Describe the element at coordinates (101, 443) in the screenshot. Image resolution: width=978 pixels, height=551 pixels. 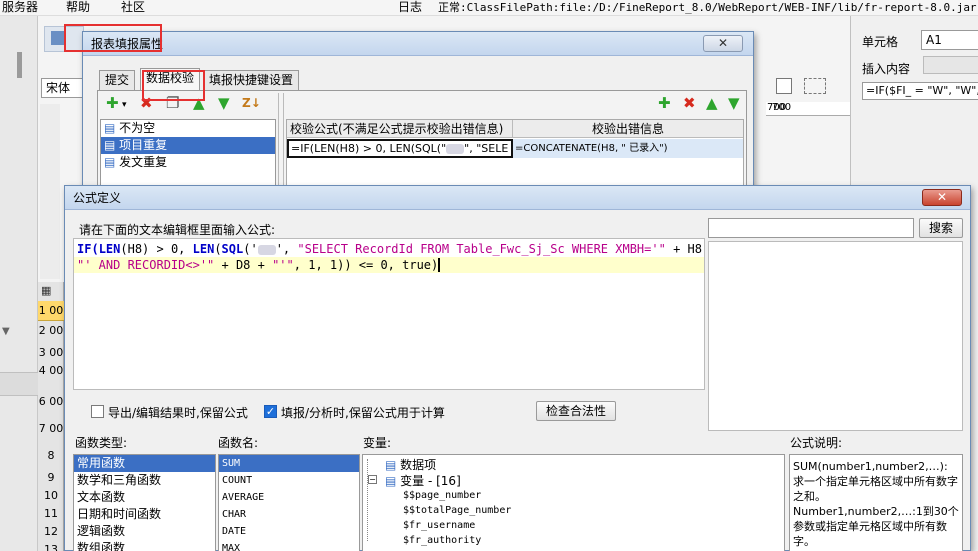
I see `function-type-label: 函数类型:` at that location.